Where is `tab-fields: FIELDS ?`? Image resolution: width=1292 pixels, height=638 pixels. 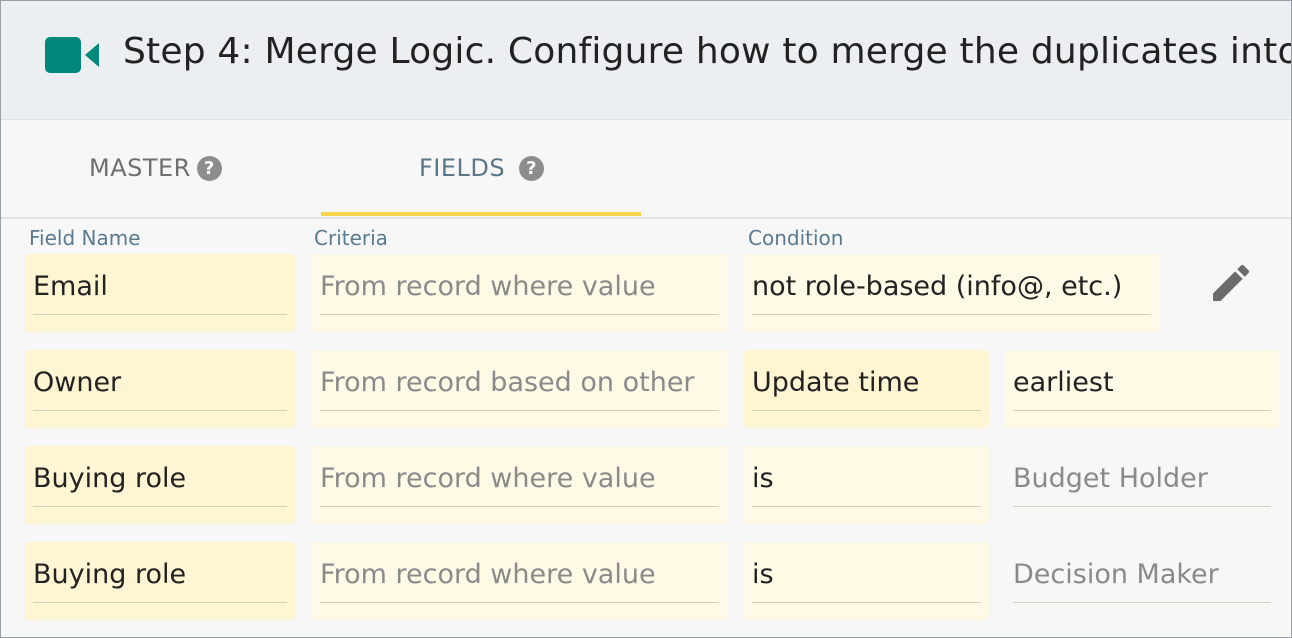 tab-fields: FIELDS ? is located at coordinates (482, 168).